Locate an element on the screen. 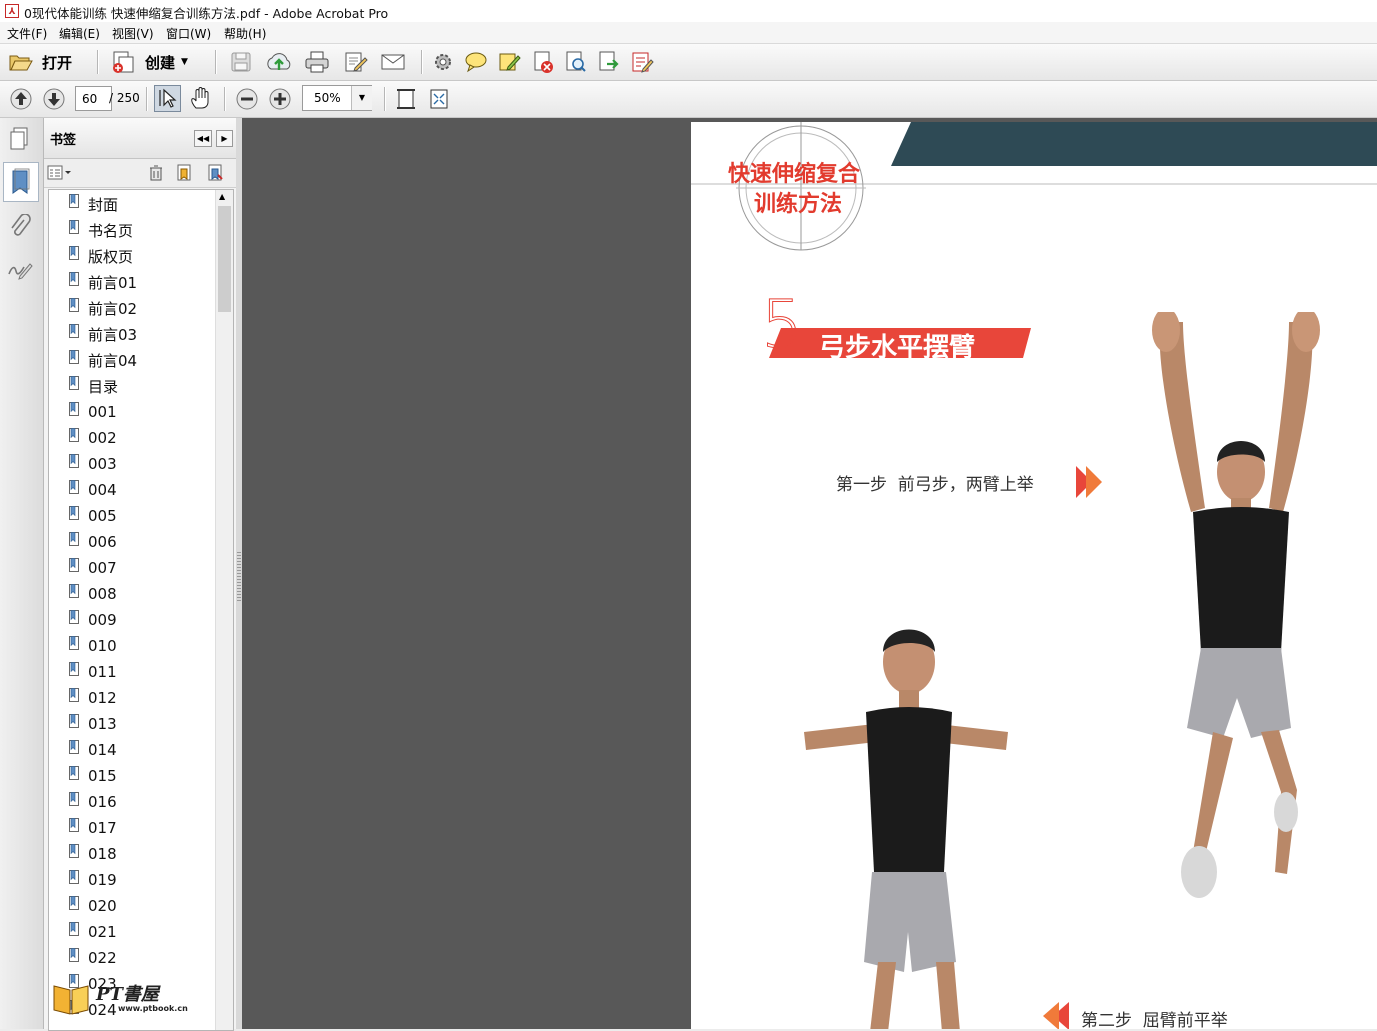 The width and height of the screenshot is (1377, 1031). bookmark-item: 目录 is located at coordinates (93, 386).